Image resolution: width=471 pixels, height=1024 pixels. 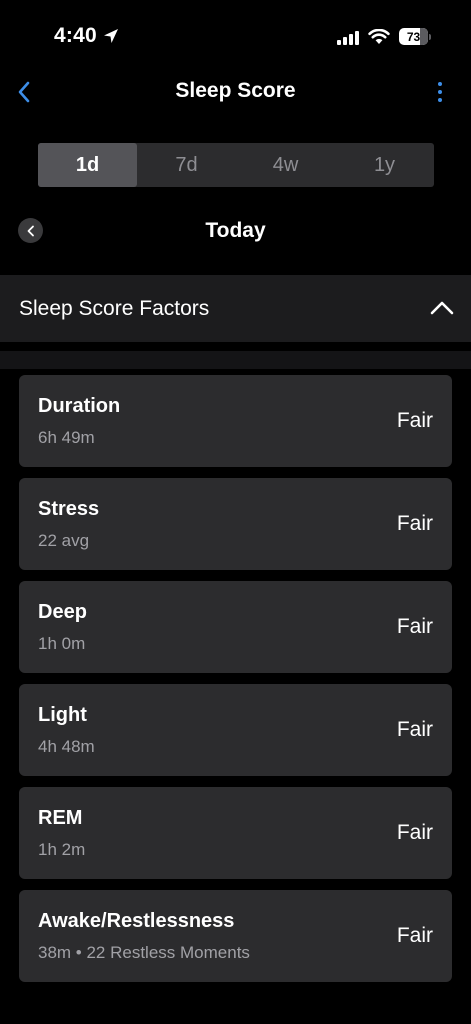 I want to click on factor-card-stress: Stress 22 avg Fair, so click(x=235, y=524).